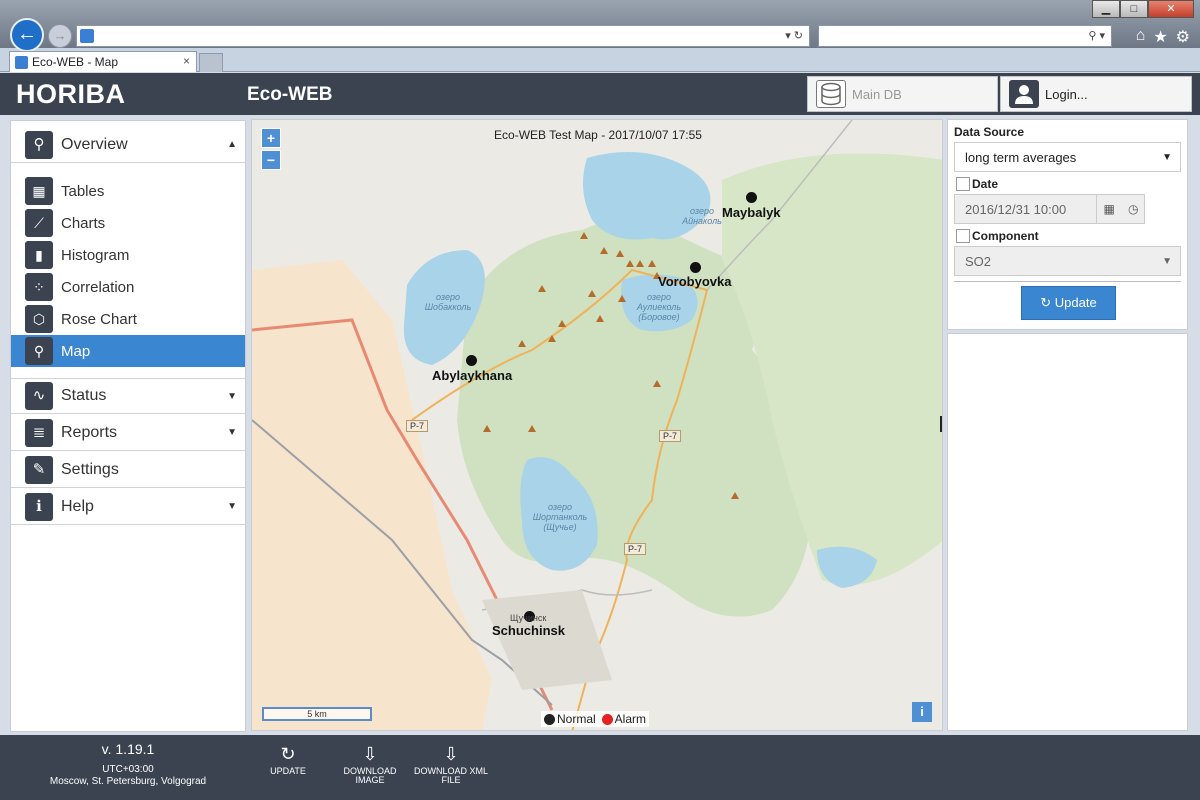 The width and height of the screenshot is (1200, 800). I want to click on update-button: ↻ Update, so click(1068, 303).